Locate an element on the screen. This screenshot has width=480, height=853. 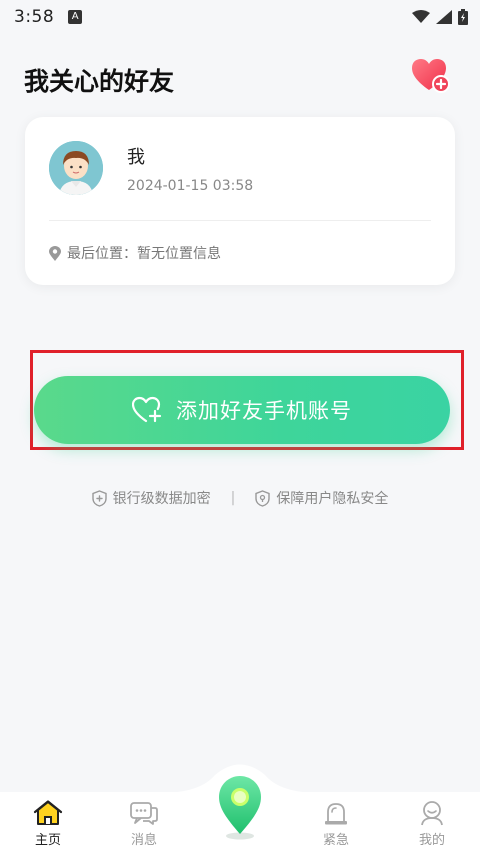
nav-messages: 消息 is located at coordinates (144, 824).